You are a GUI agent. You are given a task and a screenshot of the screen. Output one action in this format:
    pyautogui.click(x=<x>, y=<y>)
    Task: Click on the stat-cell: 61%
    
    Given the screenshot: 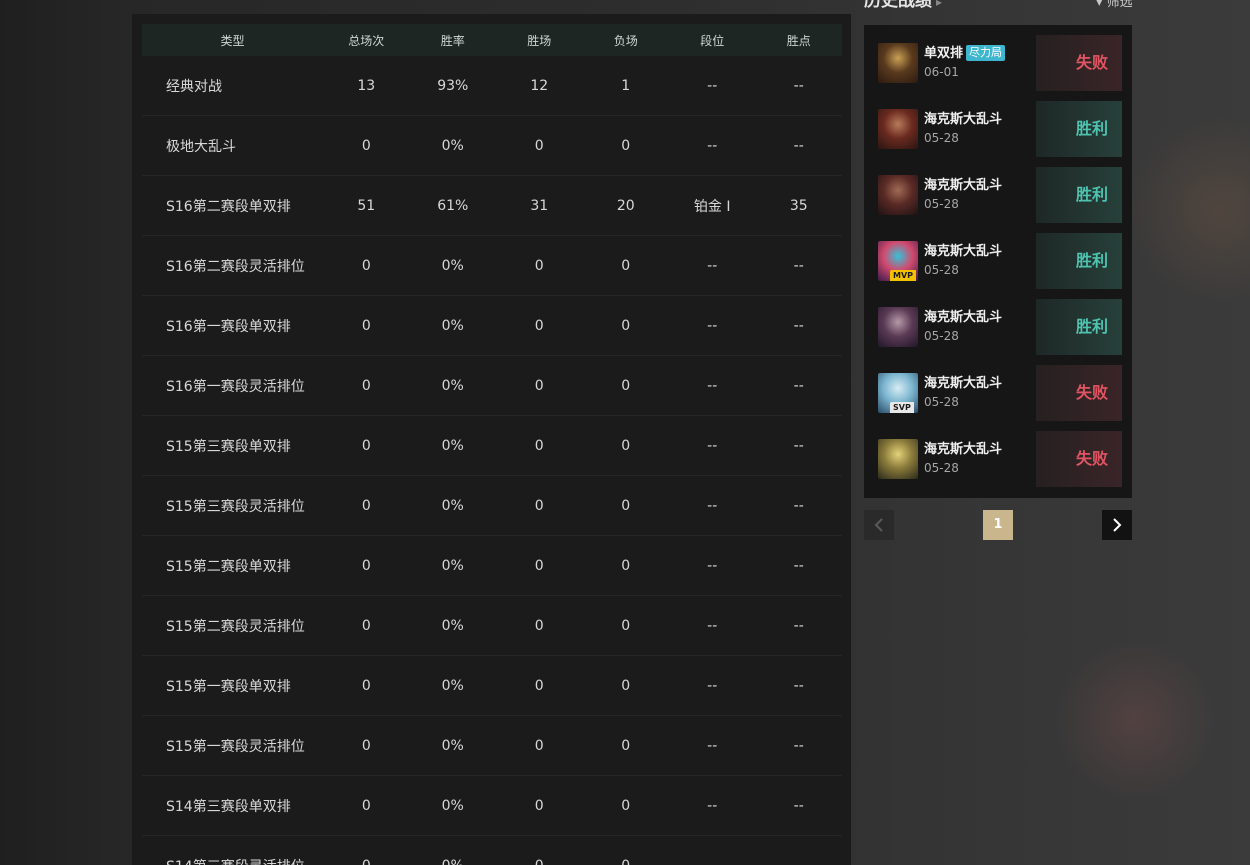 What is the action you would take?
    pyautogui.click(x=452, y=205)
    